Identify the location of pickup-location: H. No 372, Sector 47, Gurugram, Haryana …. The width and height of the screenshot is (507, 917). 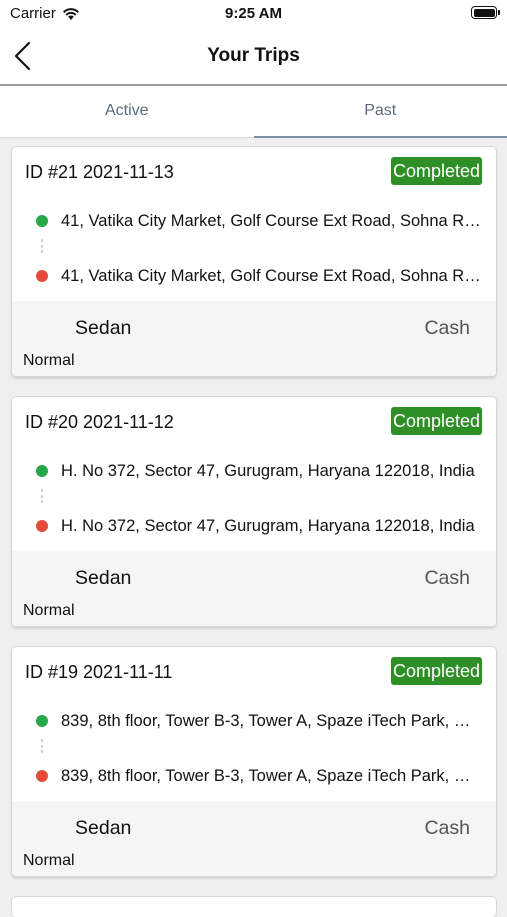
(259, 471).